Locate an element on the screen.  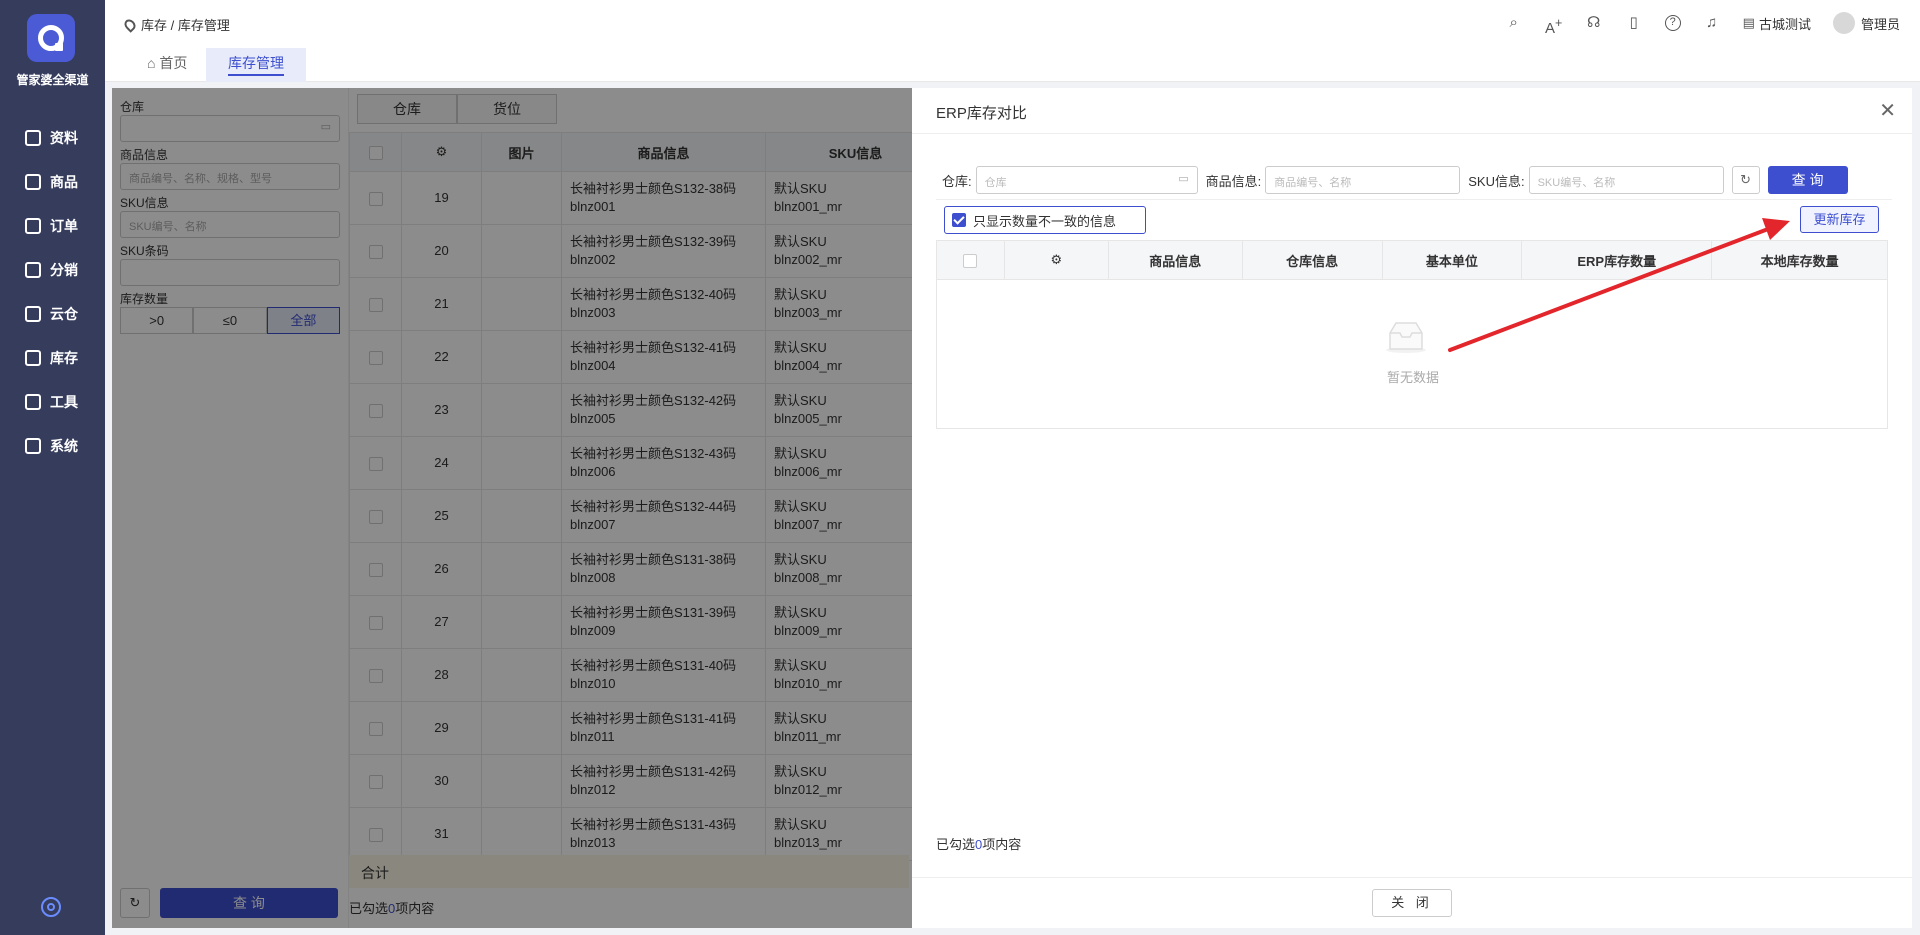
sidebar-item-label: 系统 is located at coordinates (64, 446).